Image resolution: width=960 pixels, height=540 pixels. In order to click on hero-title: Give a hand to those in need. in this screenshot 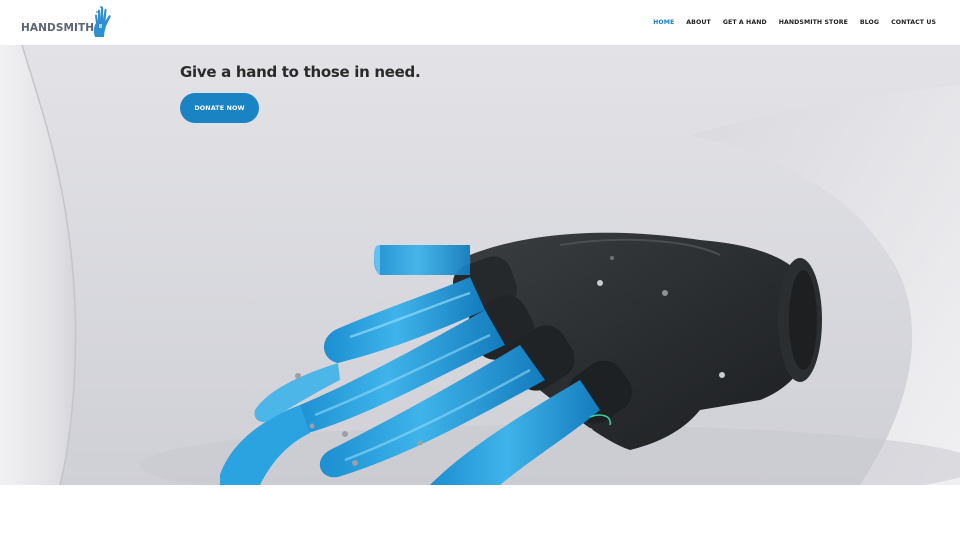, I will do `click(300, 72)`.